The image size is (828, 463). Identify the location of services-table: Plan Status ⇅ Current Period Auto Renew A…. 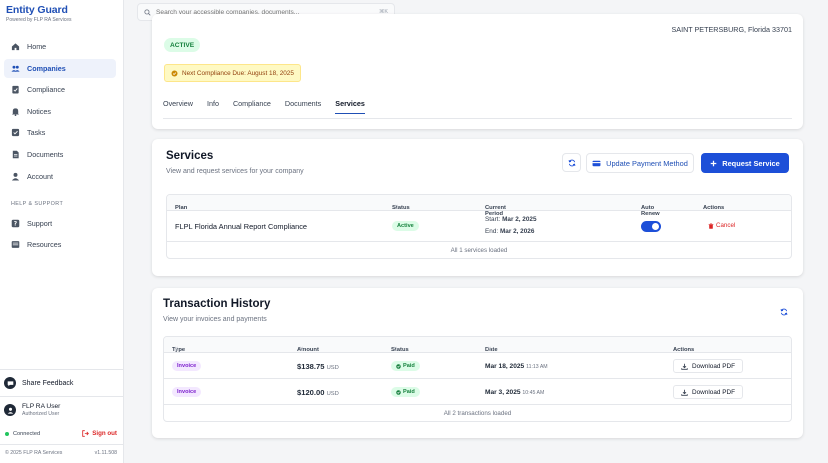
(479, 226).